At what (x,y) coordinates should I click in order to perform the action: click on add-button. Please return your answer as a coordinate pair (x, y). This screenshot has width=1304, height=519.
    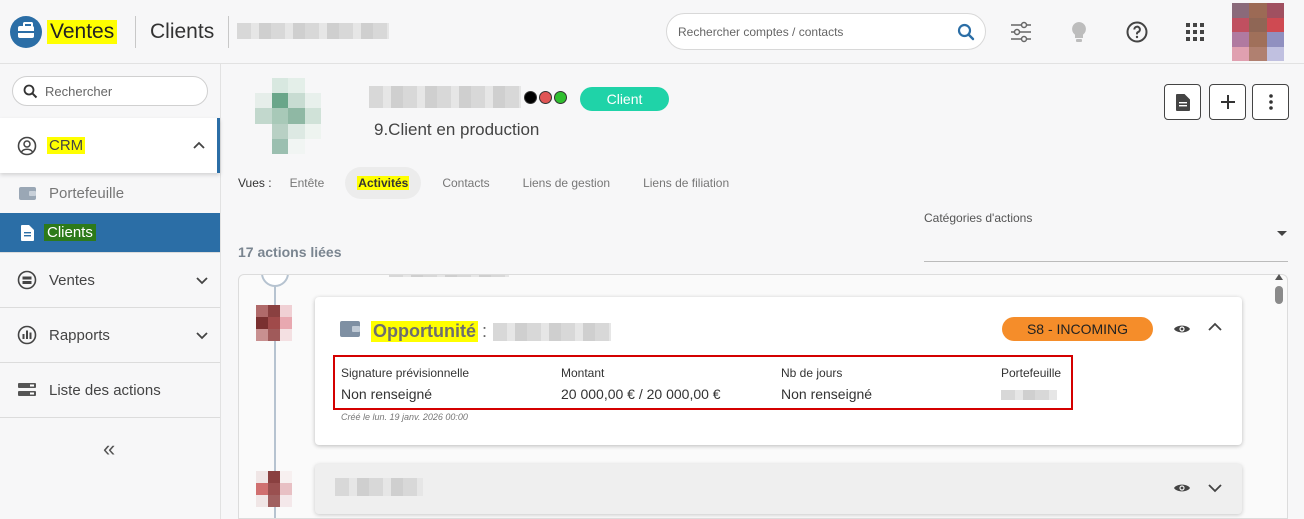
    Looking at the image, I should click on (1227, 102).